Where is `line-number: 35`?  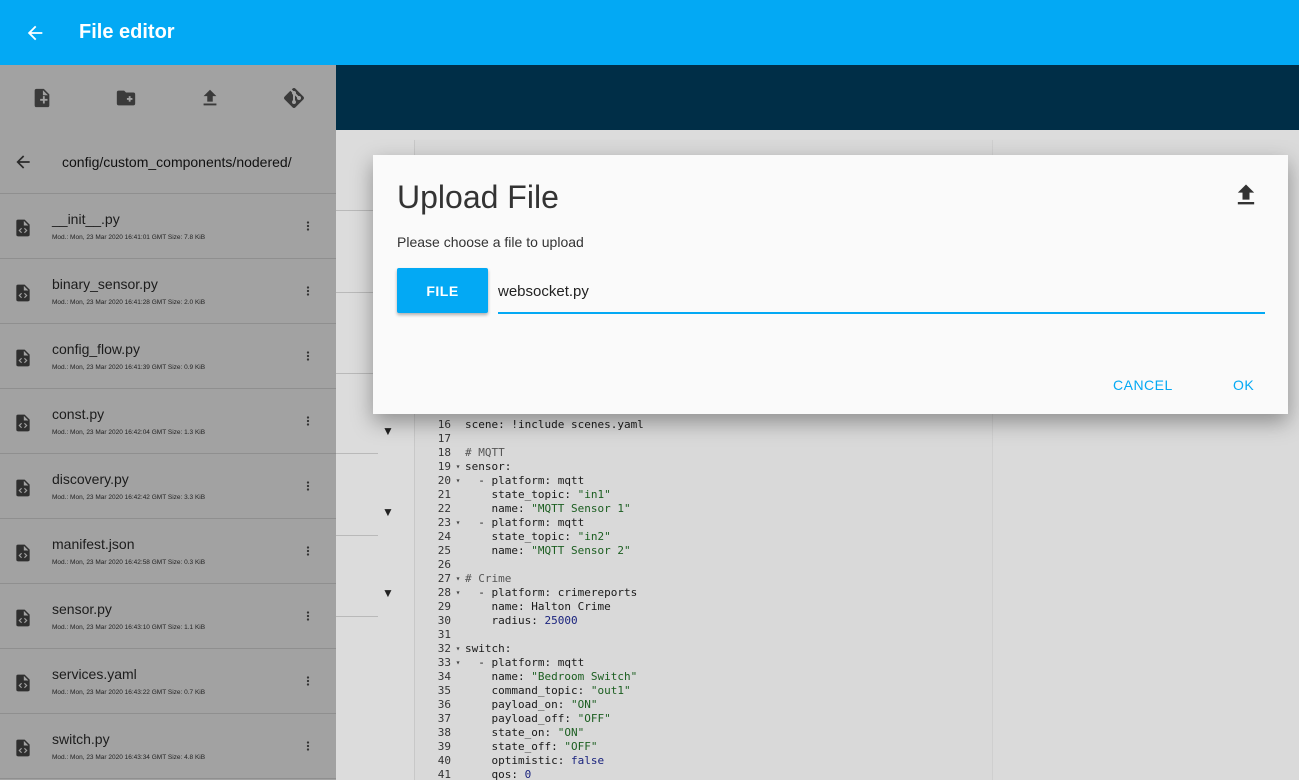
line-number: 35 is located at coordinates (444, 690).